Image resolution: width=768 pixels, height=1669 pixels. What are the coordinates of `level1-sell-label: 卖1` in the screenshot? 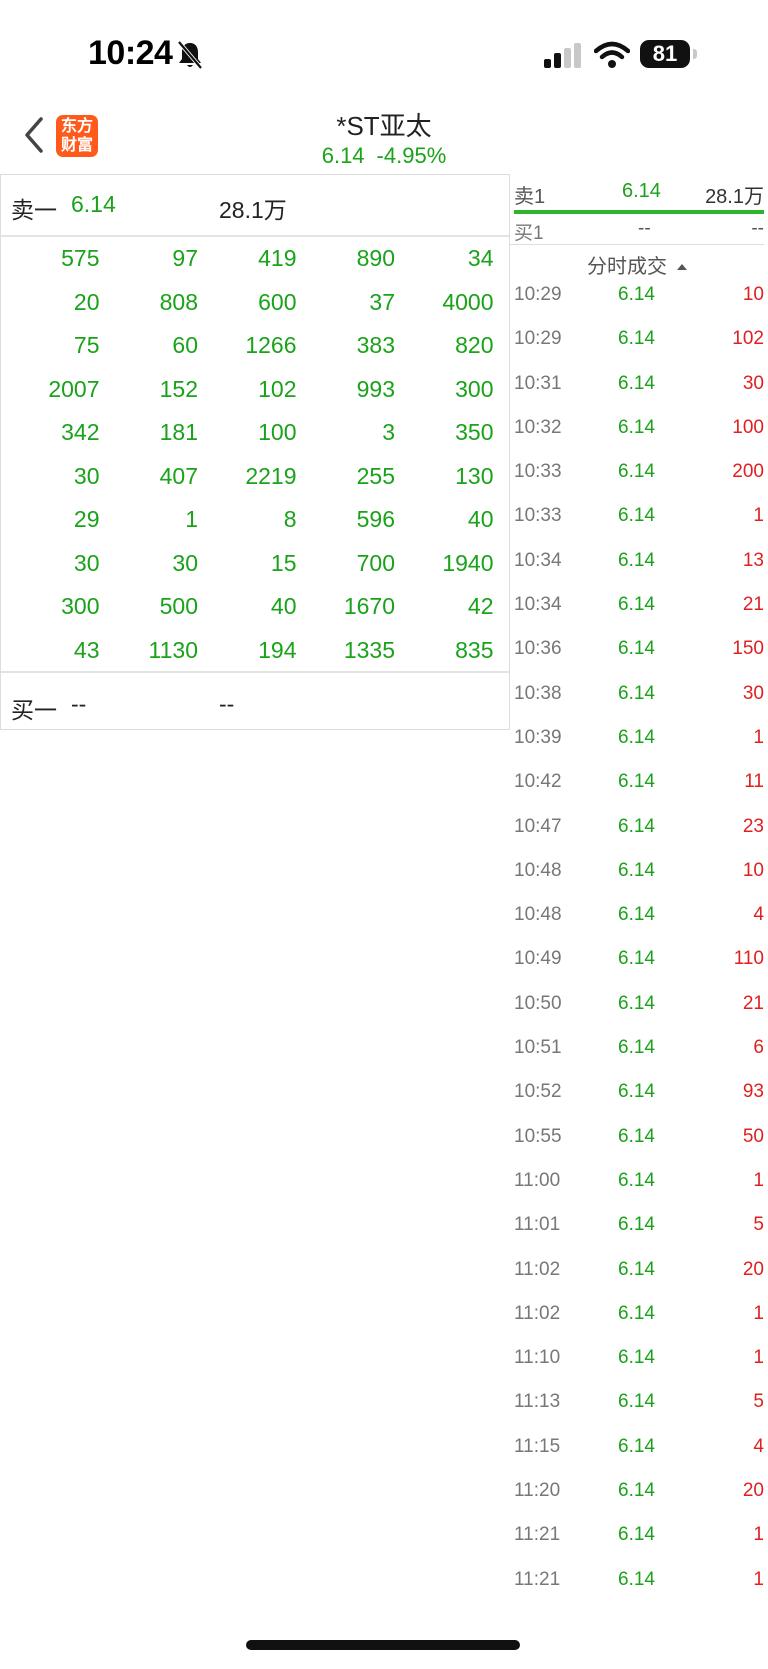 It's located at (530, 197).